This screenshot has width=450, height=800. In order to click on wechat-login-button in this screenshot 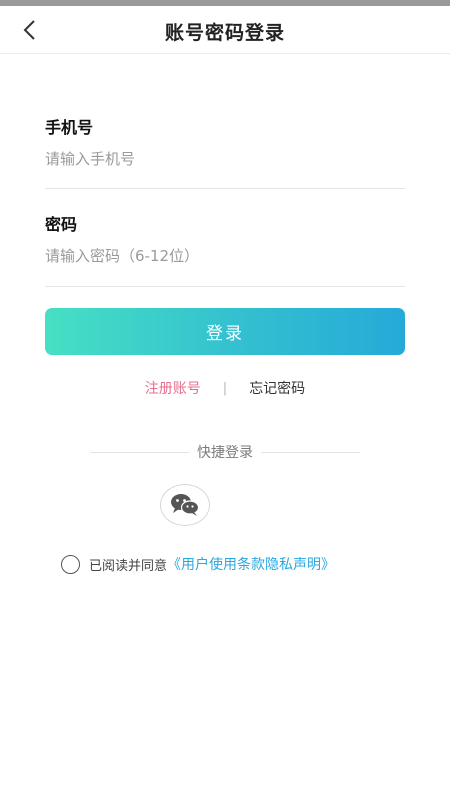, I will do `click(185, 505)`.